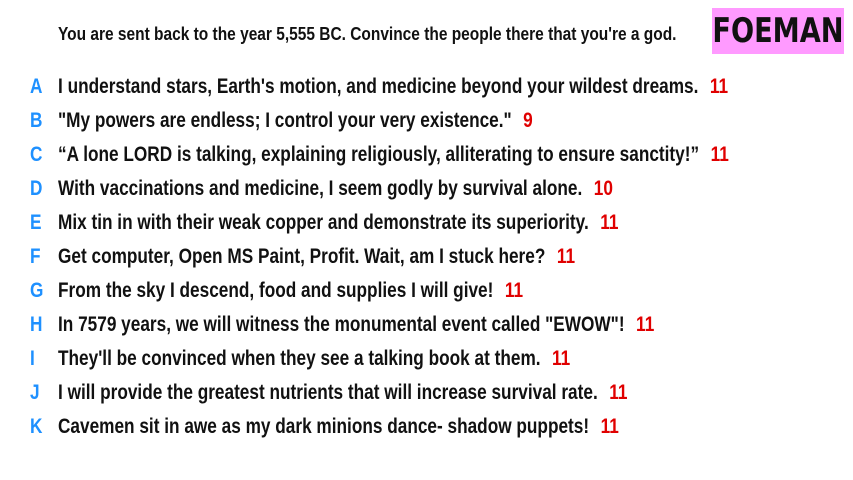 The image size is (853, 480). I want to click on answer-letter: B, so click(36, 120).